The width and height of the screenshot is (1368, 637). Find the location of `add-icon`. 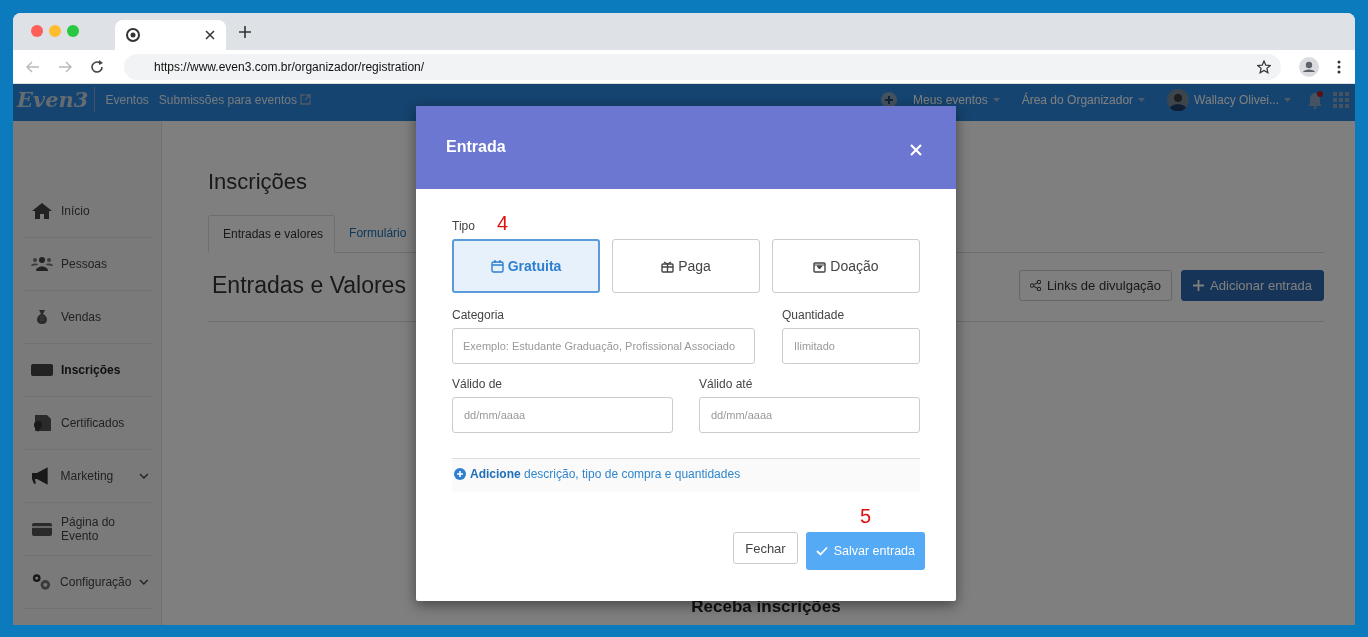

add-icon is located at coordinates (888, 99).